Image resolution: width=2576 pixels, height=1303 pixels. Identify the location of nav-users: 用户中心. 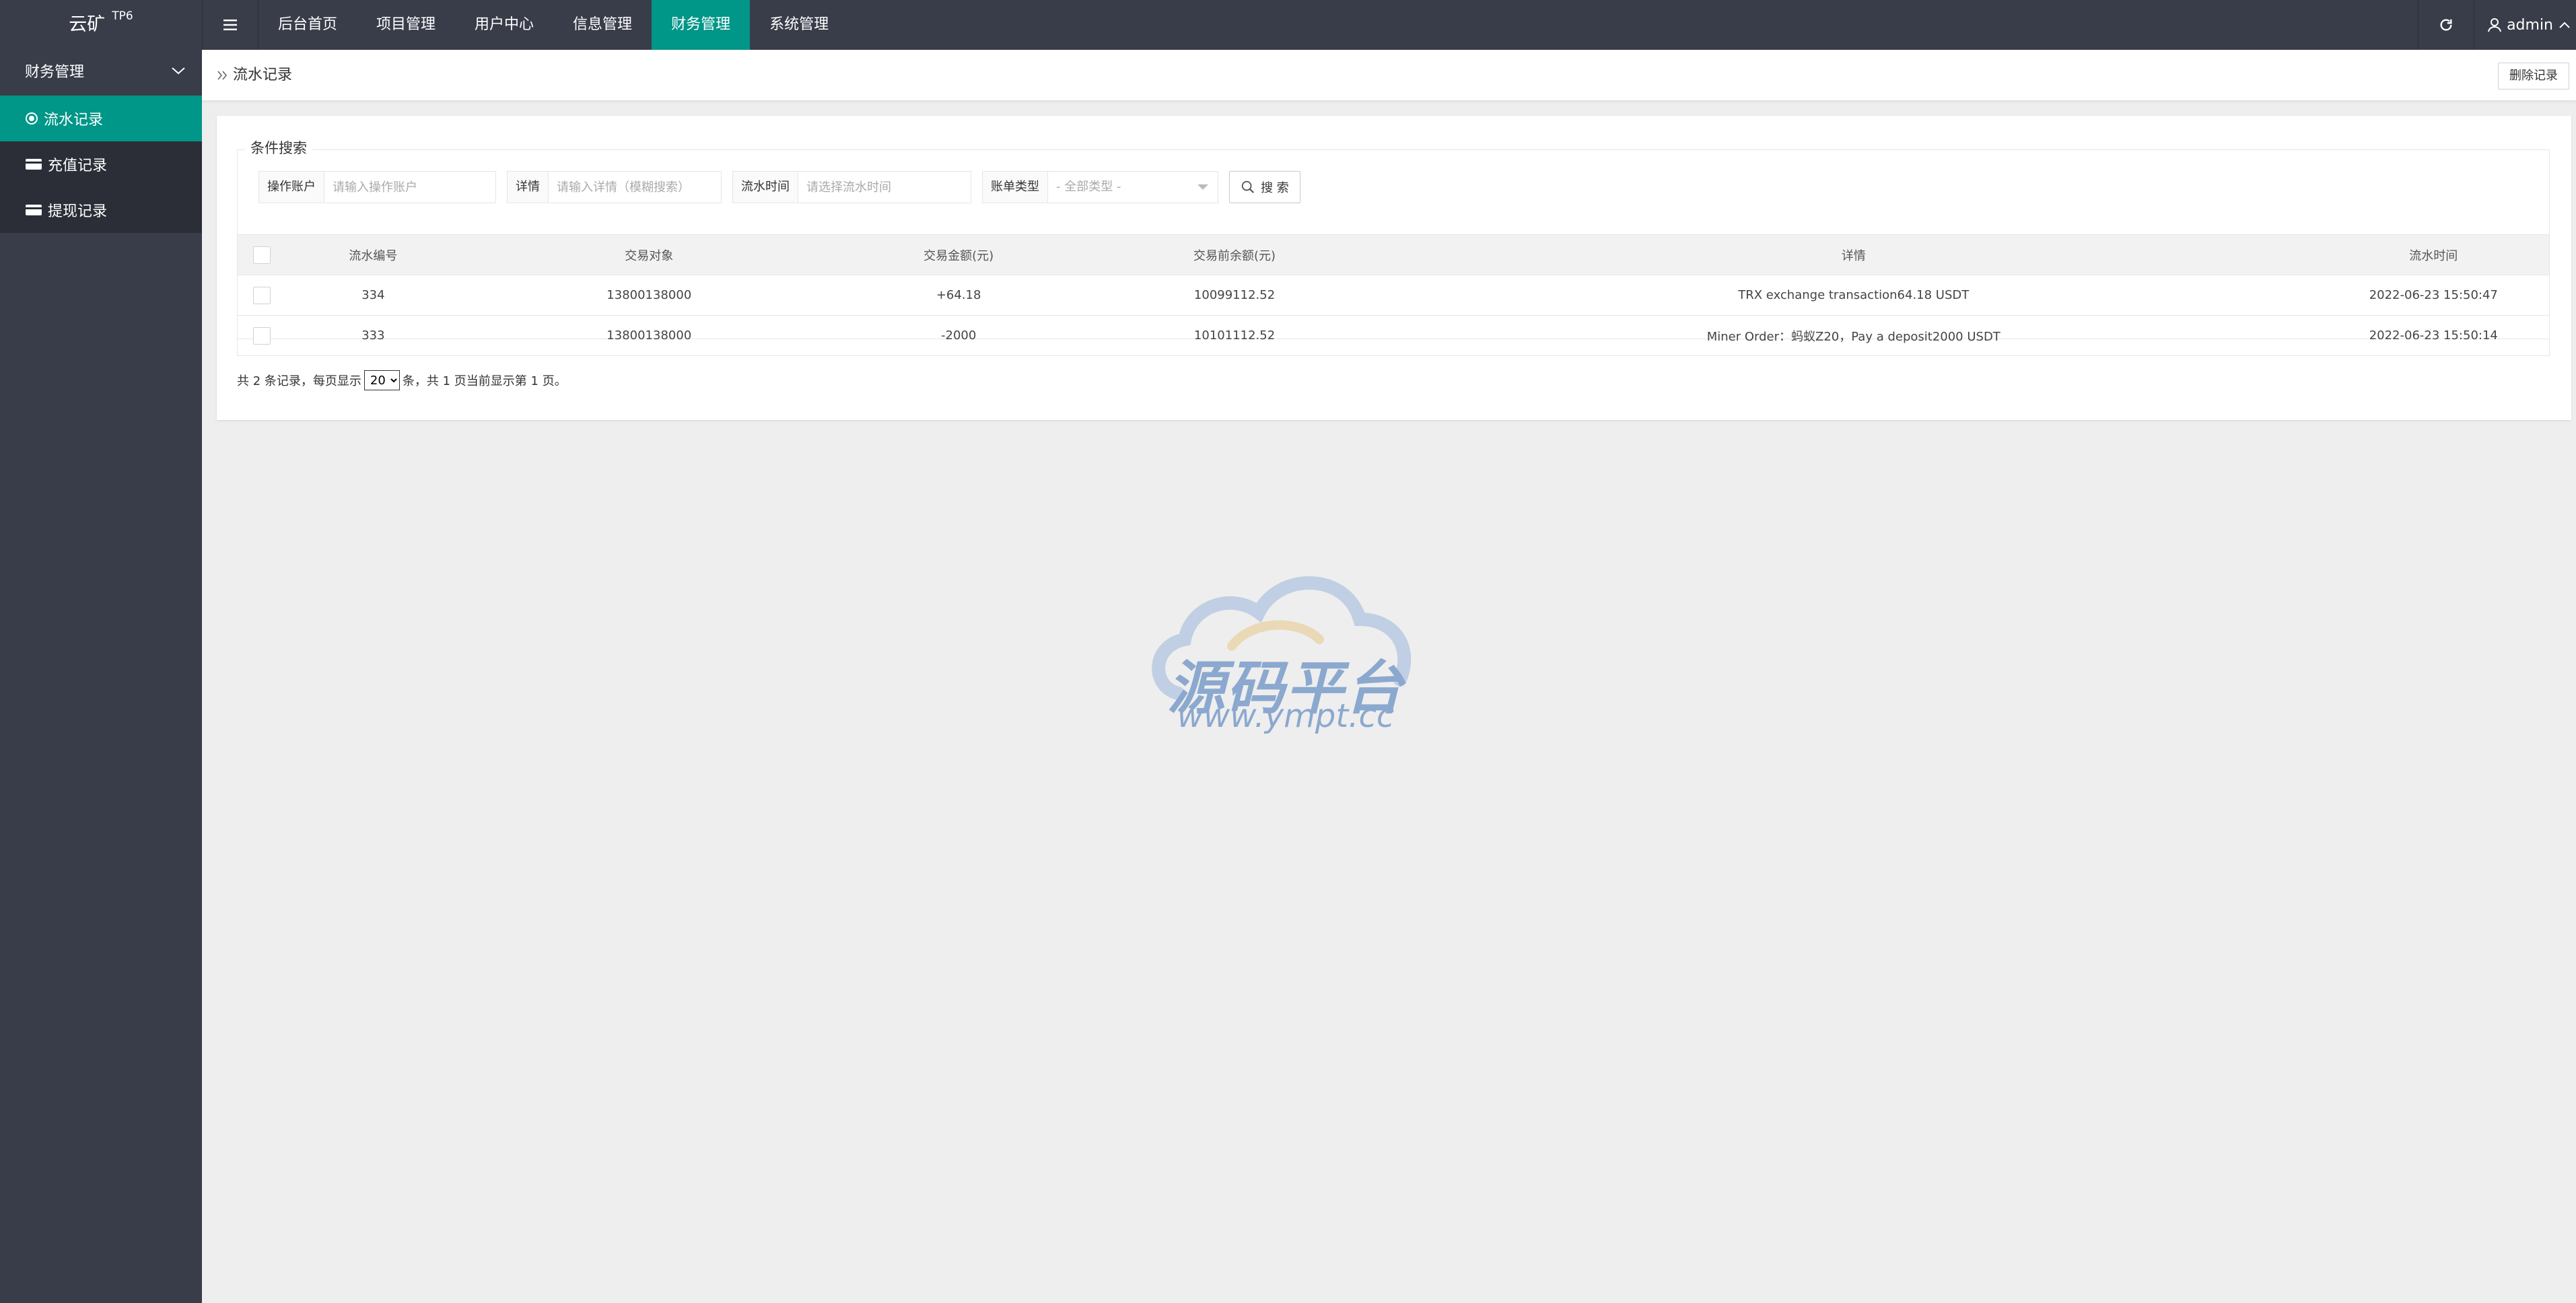
(504, 25).